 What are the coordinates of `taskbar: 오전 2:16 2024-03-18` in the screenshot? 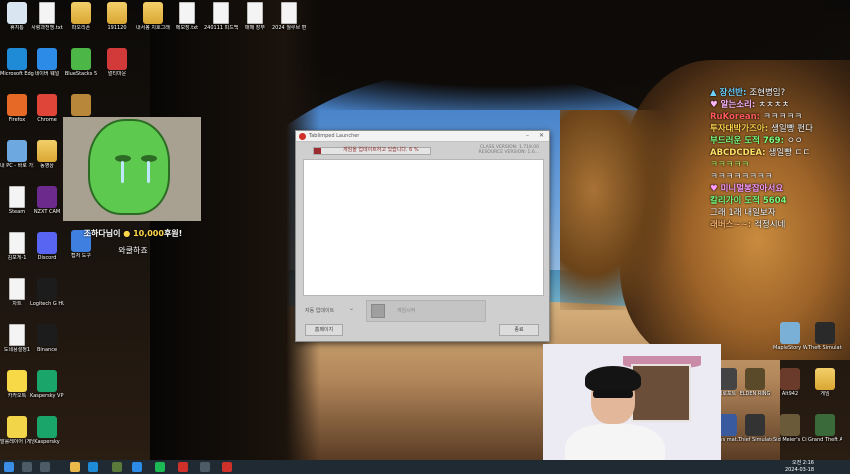 It's located at (425, 467).